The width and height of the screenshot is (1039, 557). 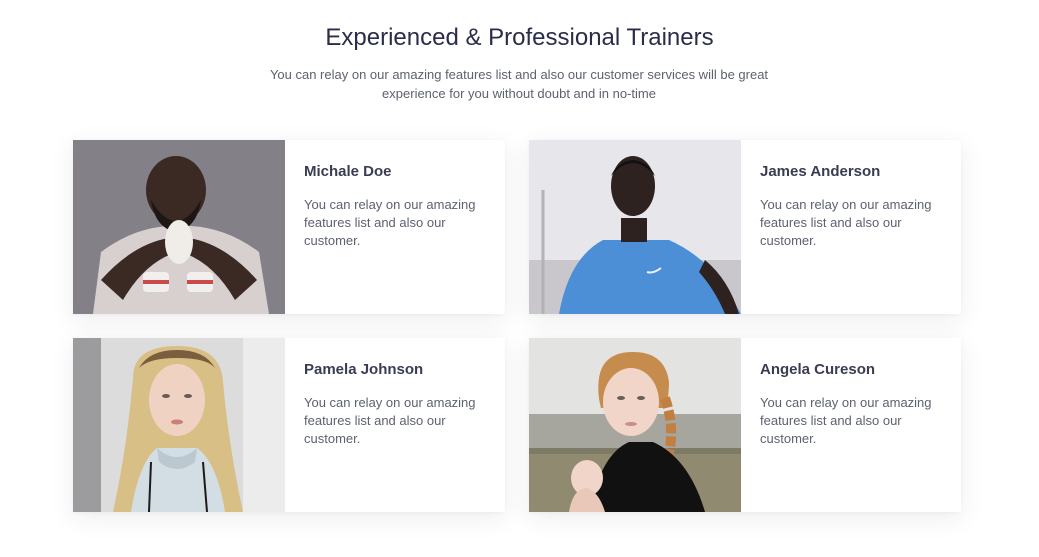 What do you see at coordinates (818, 369) in the screenshot?
I see `trainer-name: Angela Cureson` at bounding box center [818, 369].